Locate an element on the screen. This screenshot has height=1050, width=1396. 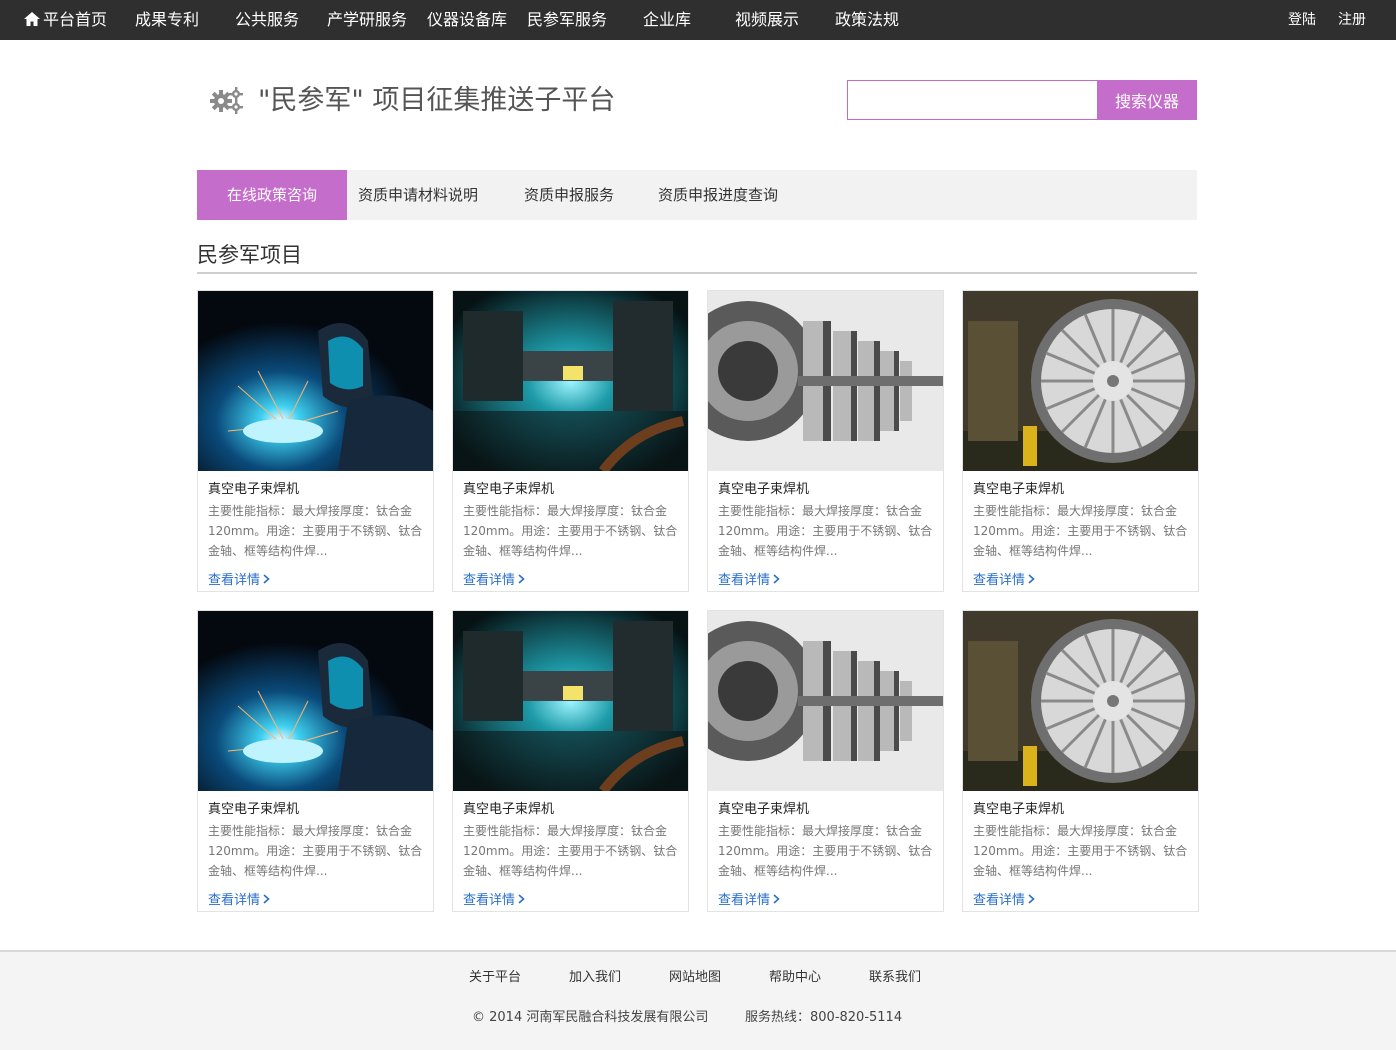
nav-item-public-service: 公共服务 is located at coordinates (267, 20).